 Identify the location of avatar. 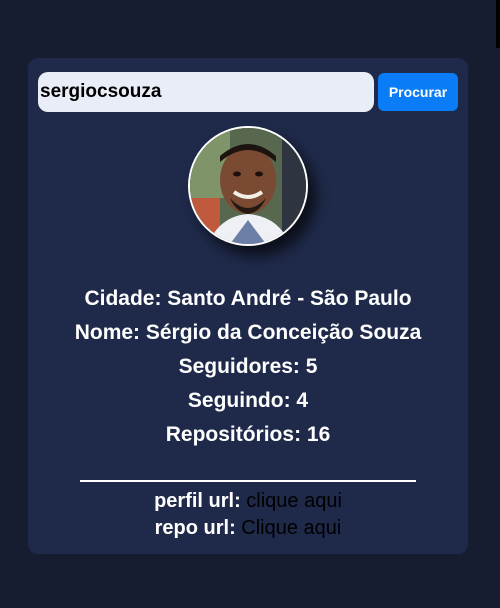
(248, 186).